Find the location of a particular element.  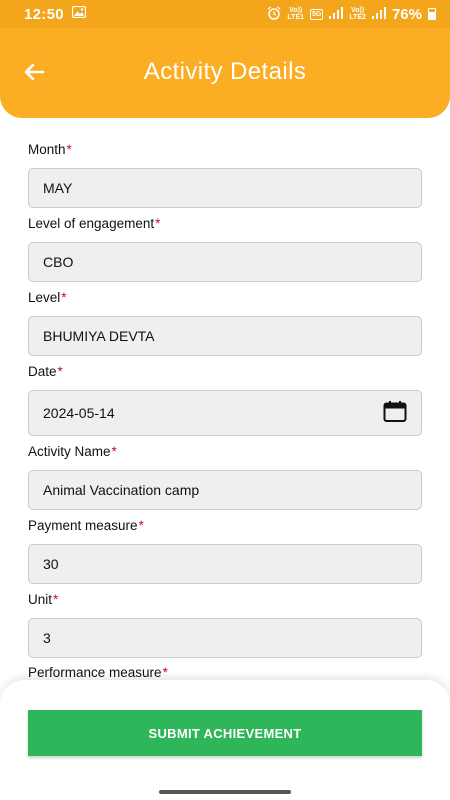

payment-measure-field: Payment measure* 30 is located at coordinates (225, 550).